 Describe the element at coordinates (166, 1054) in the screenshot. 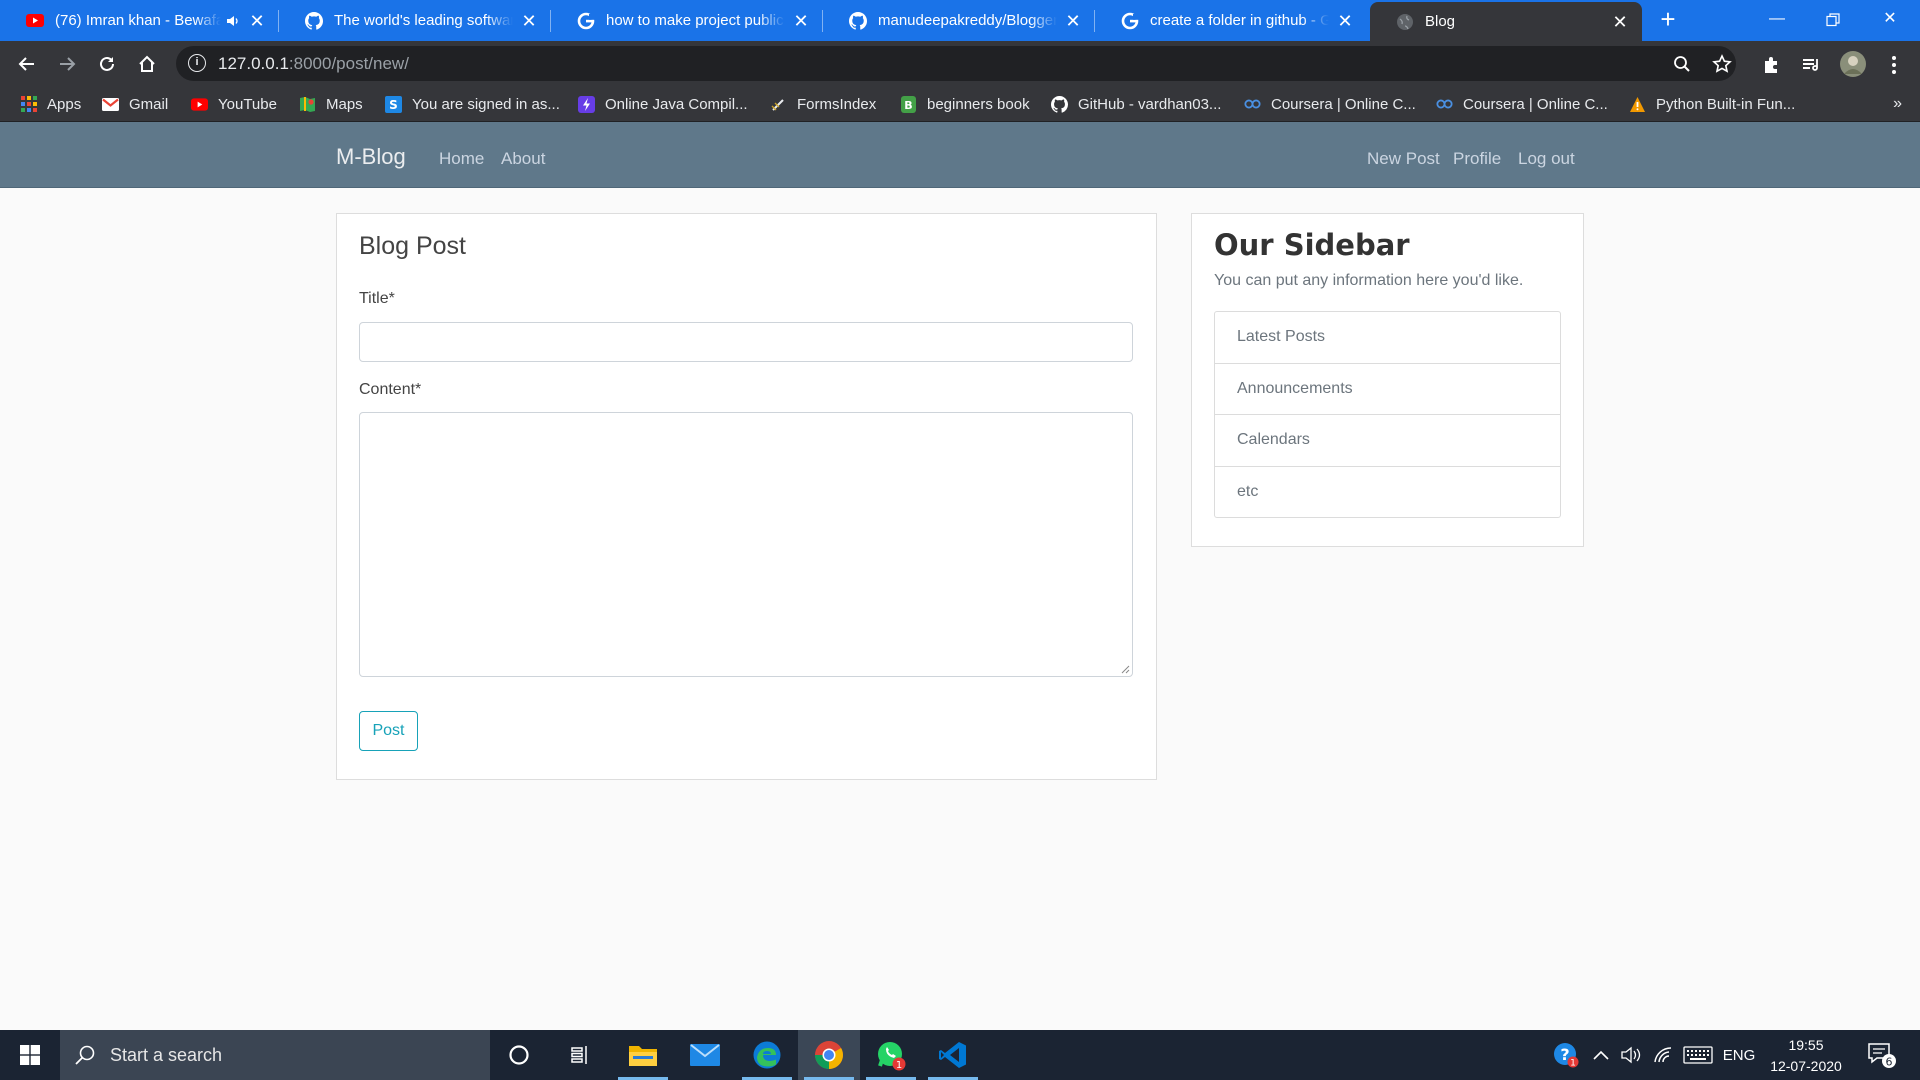

I see `search-placeholder: Start a search` at that location.